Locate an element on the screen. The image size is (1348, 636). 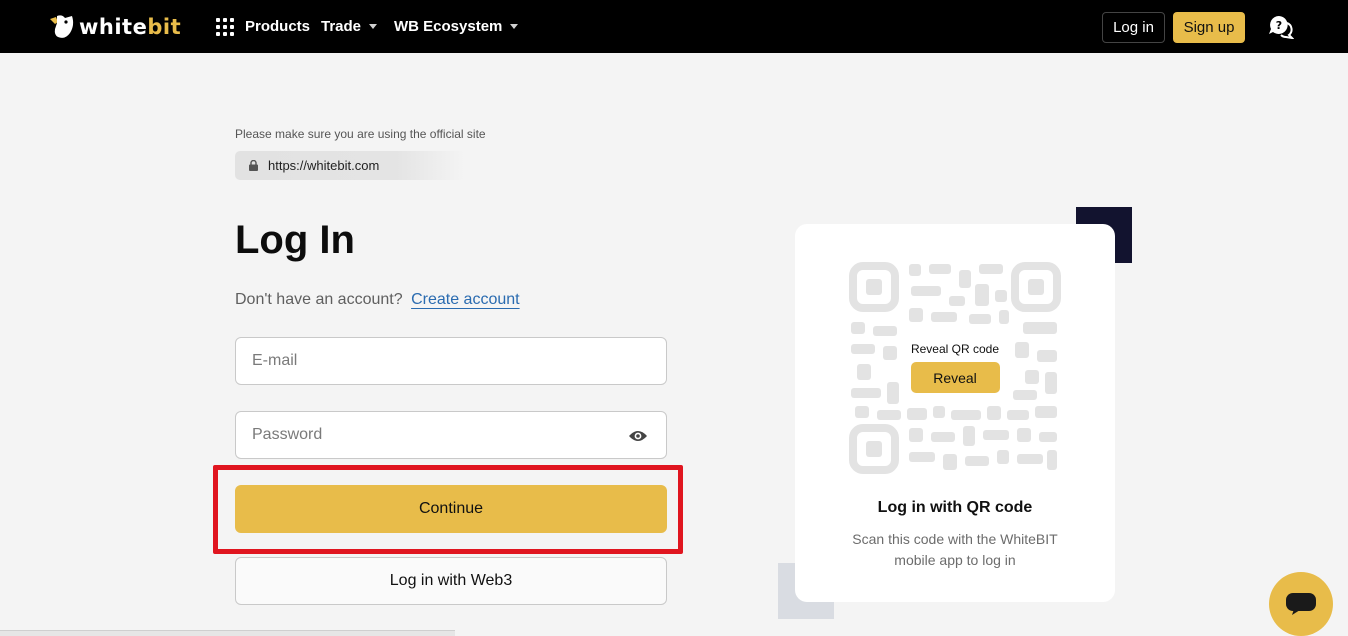
lock-icon is located at coordinates (253, 165).